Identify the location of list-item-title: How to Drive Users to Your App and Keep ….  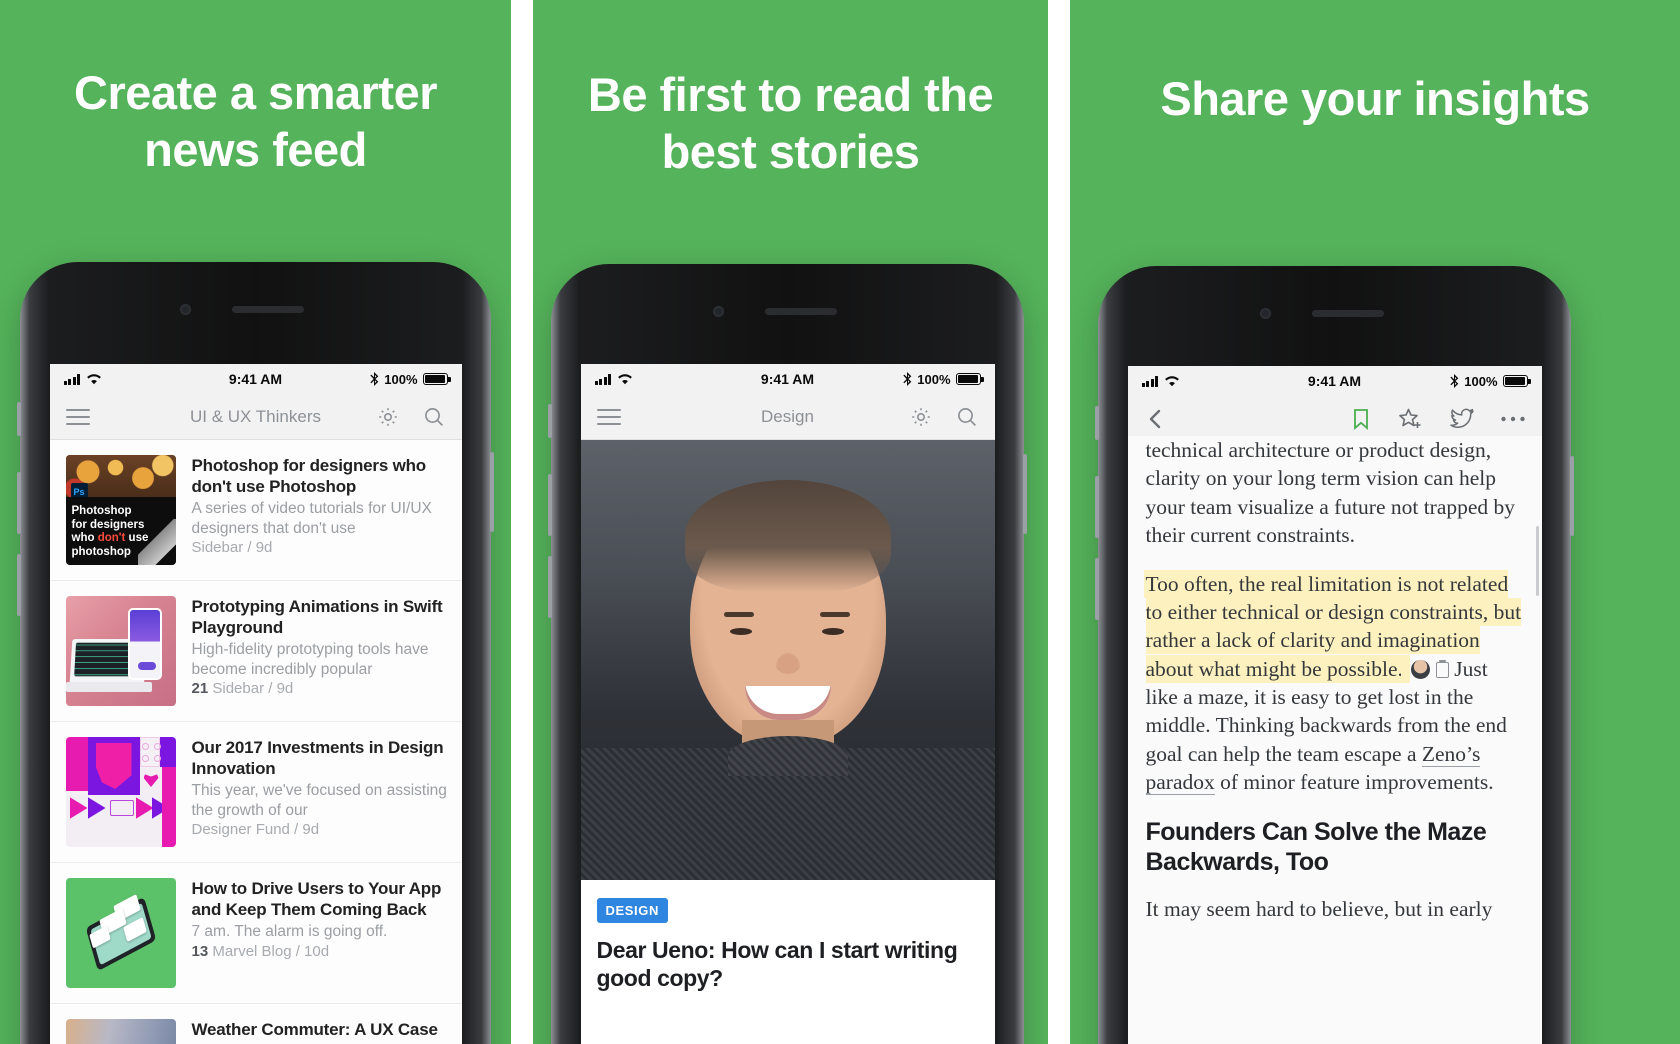
(316, 899).